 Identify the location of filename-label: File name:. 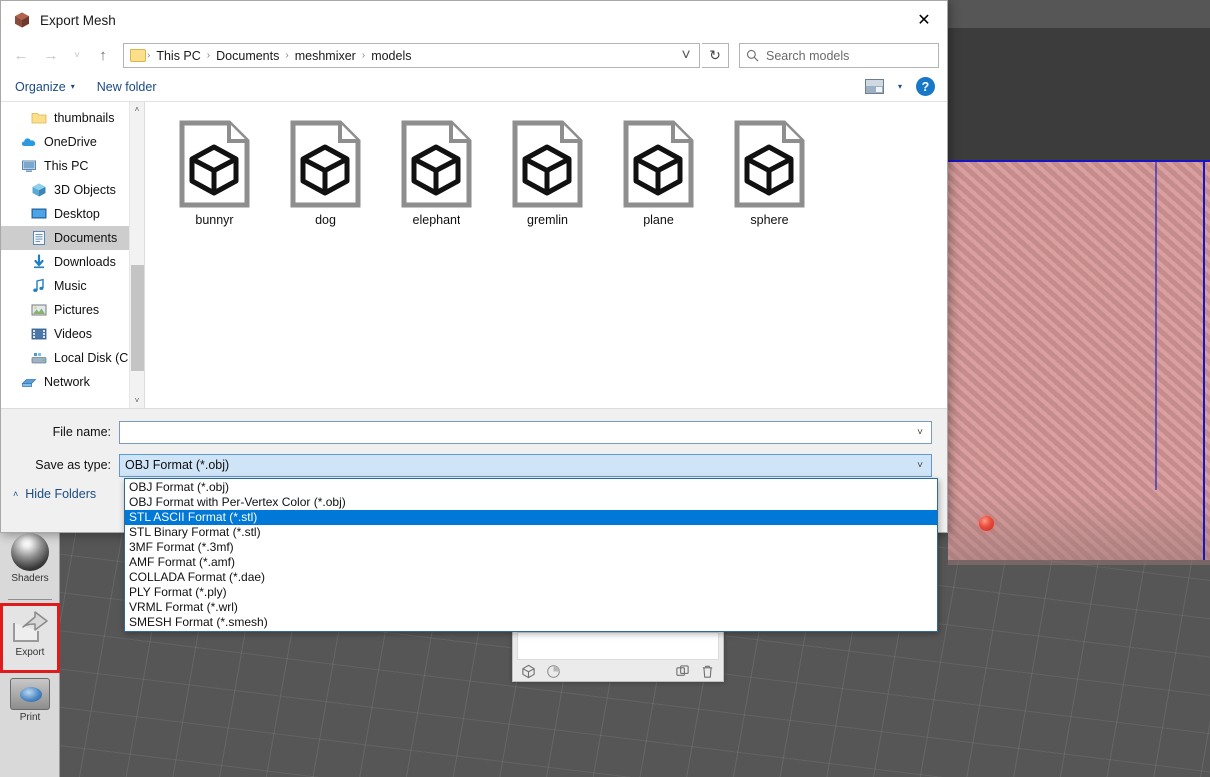
(81, 432).